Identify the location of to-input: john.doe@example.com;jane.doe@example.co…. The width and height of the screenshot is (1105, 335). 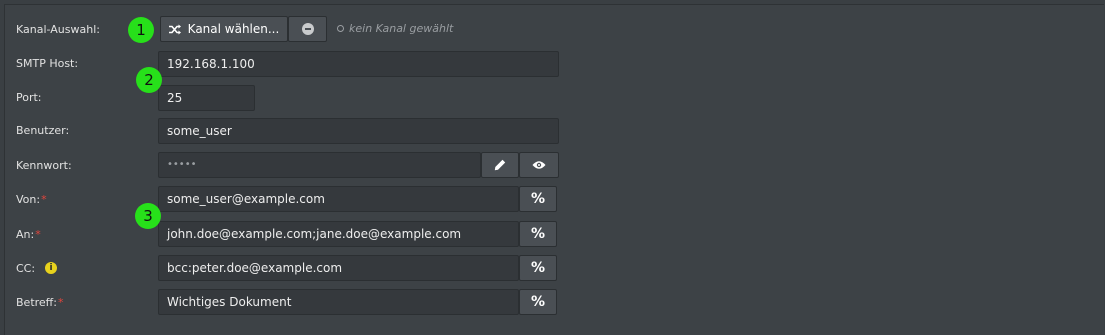
(338, 234).